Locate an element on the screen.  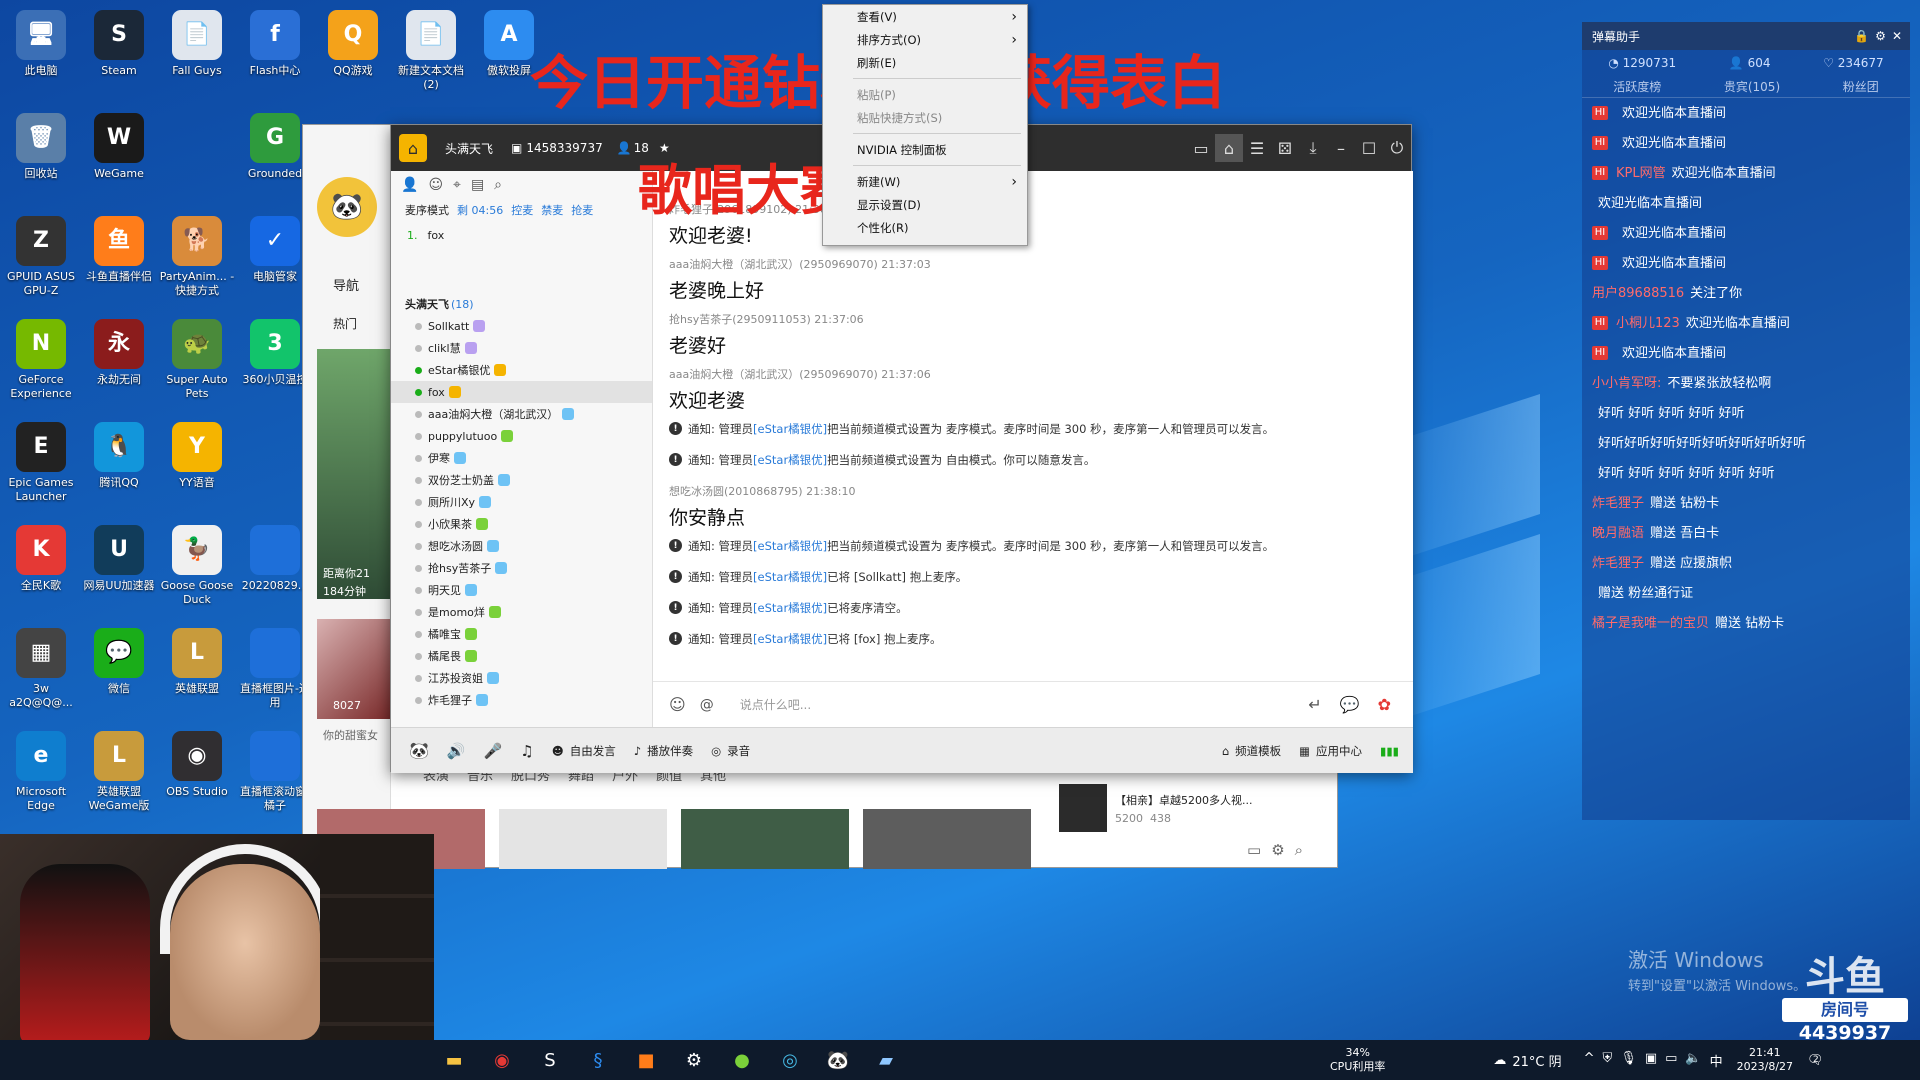
pin-icon: ⌖ is located at coordinates (457, 185).